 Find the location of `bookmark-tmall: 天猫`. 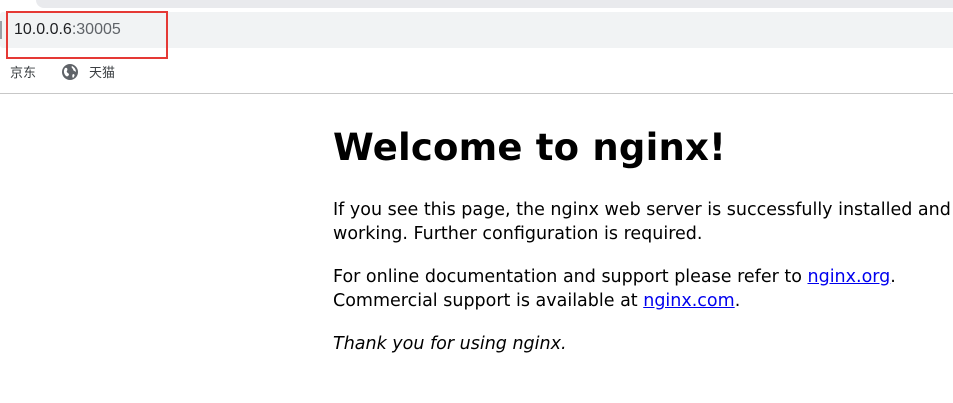

bookmark-tmall: 天猫 is located at coordinates (88, 71).